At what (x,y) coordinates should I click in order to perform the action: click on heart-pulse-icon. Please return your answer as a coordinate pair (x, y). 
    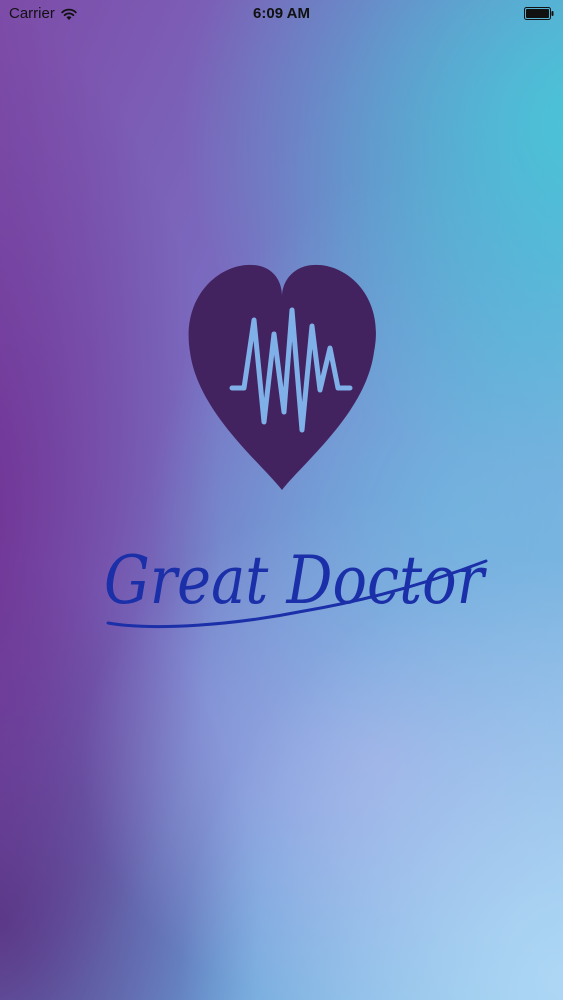
    Looking at the image, I should click on (282, 377).